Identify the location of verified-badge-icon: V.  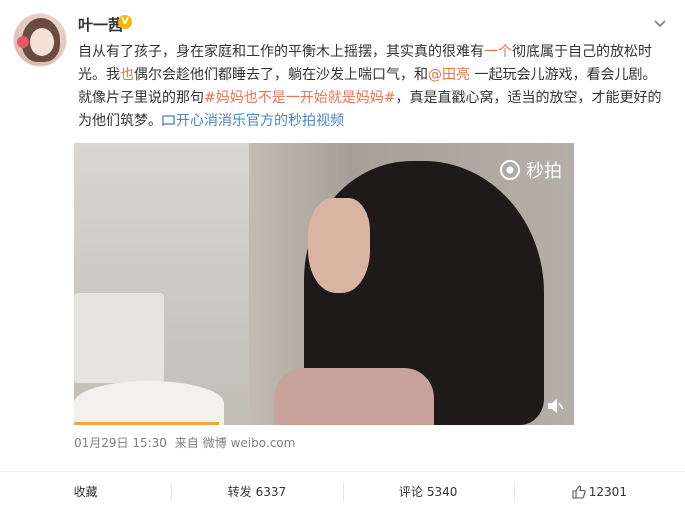
(125, 22).